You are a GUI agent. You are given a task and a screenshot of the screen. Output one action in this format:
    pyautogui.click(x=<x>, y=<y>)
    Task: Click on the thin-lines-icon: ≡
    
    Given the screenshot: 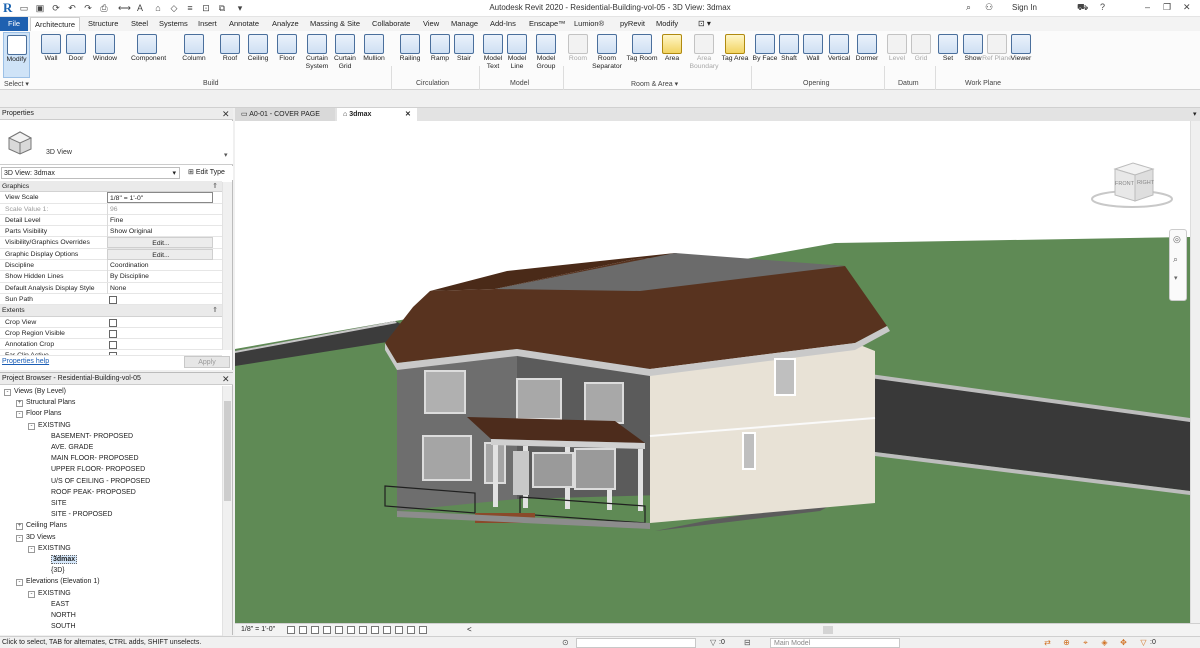 What is the action you would take?
    pyautogui.click(x=190, y=8)
    